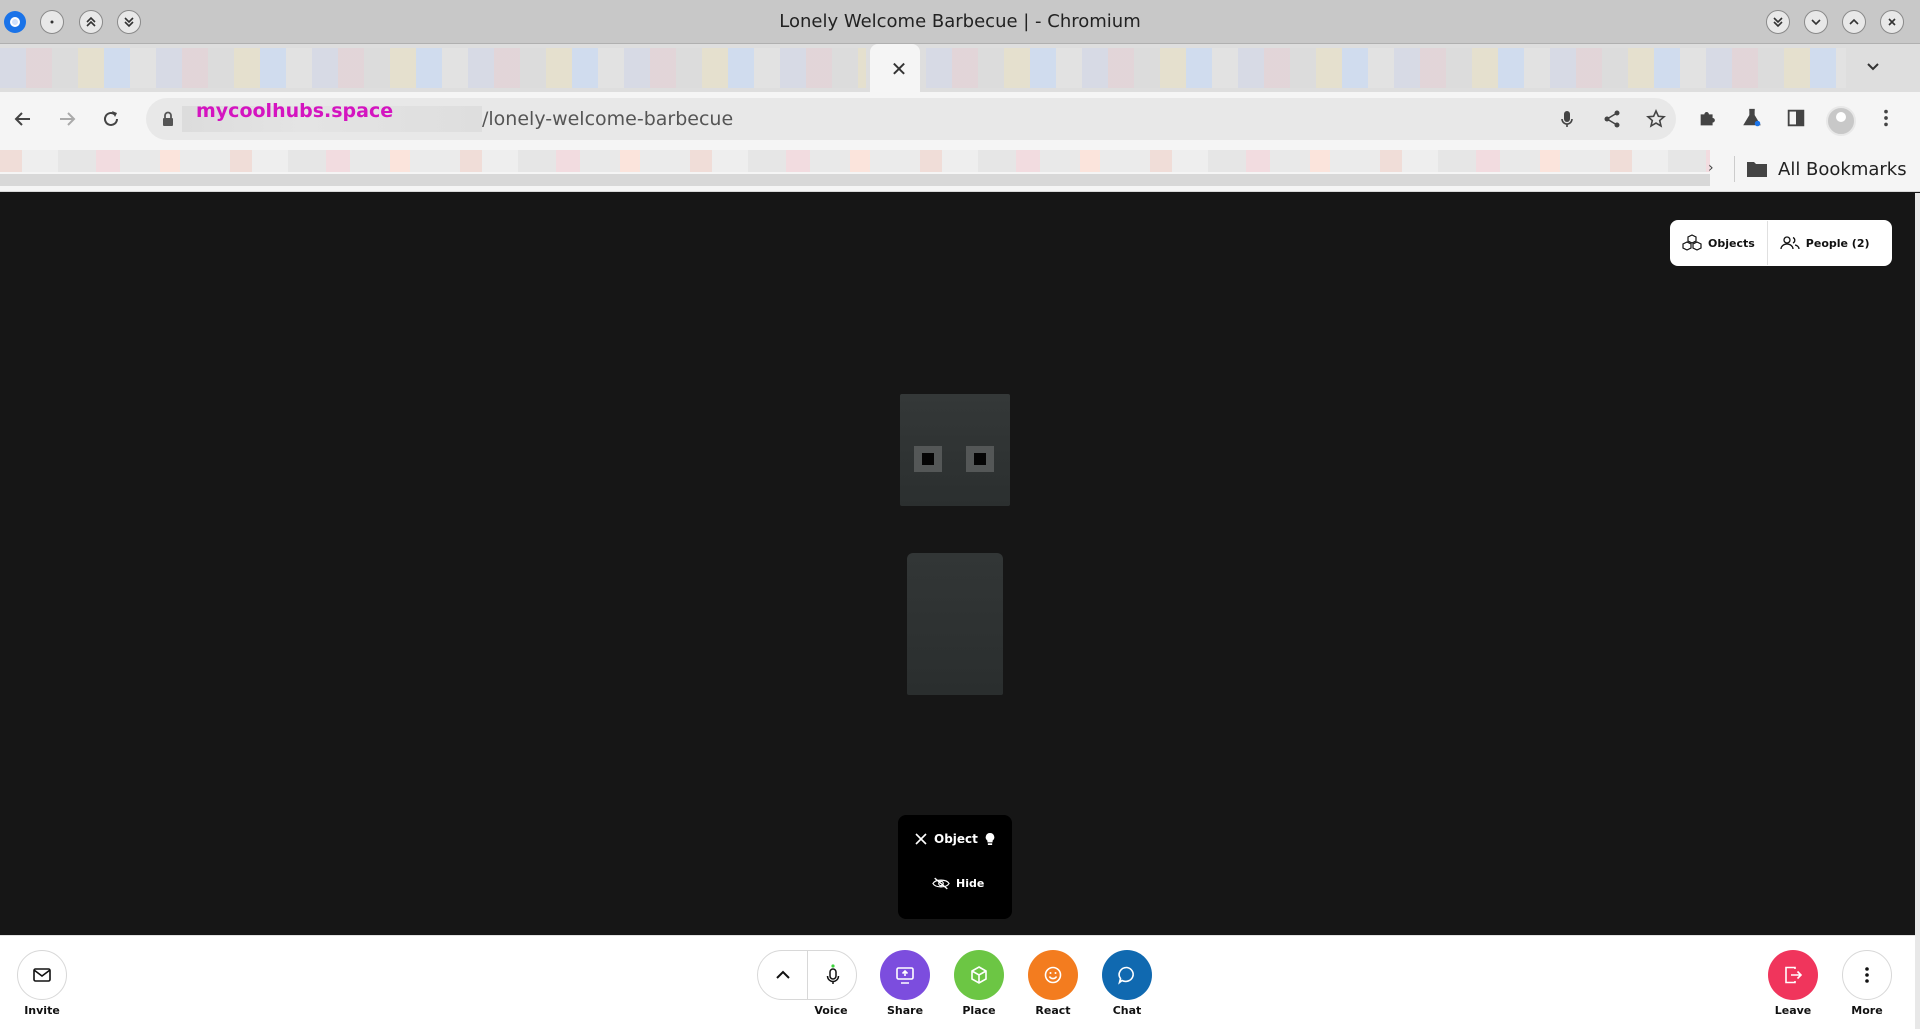 The image size is (1920, 1029). I want to click on url-path: /lonely-welcome-barbecue, so click(608, 119).